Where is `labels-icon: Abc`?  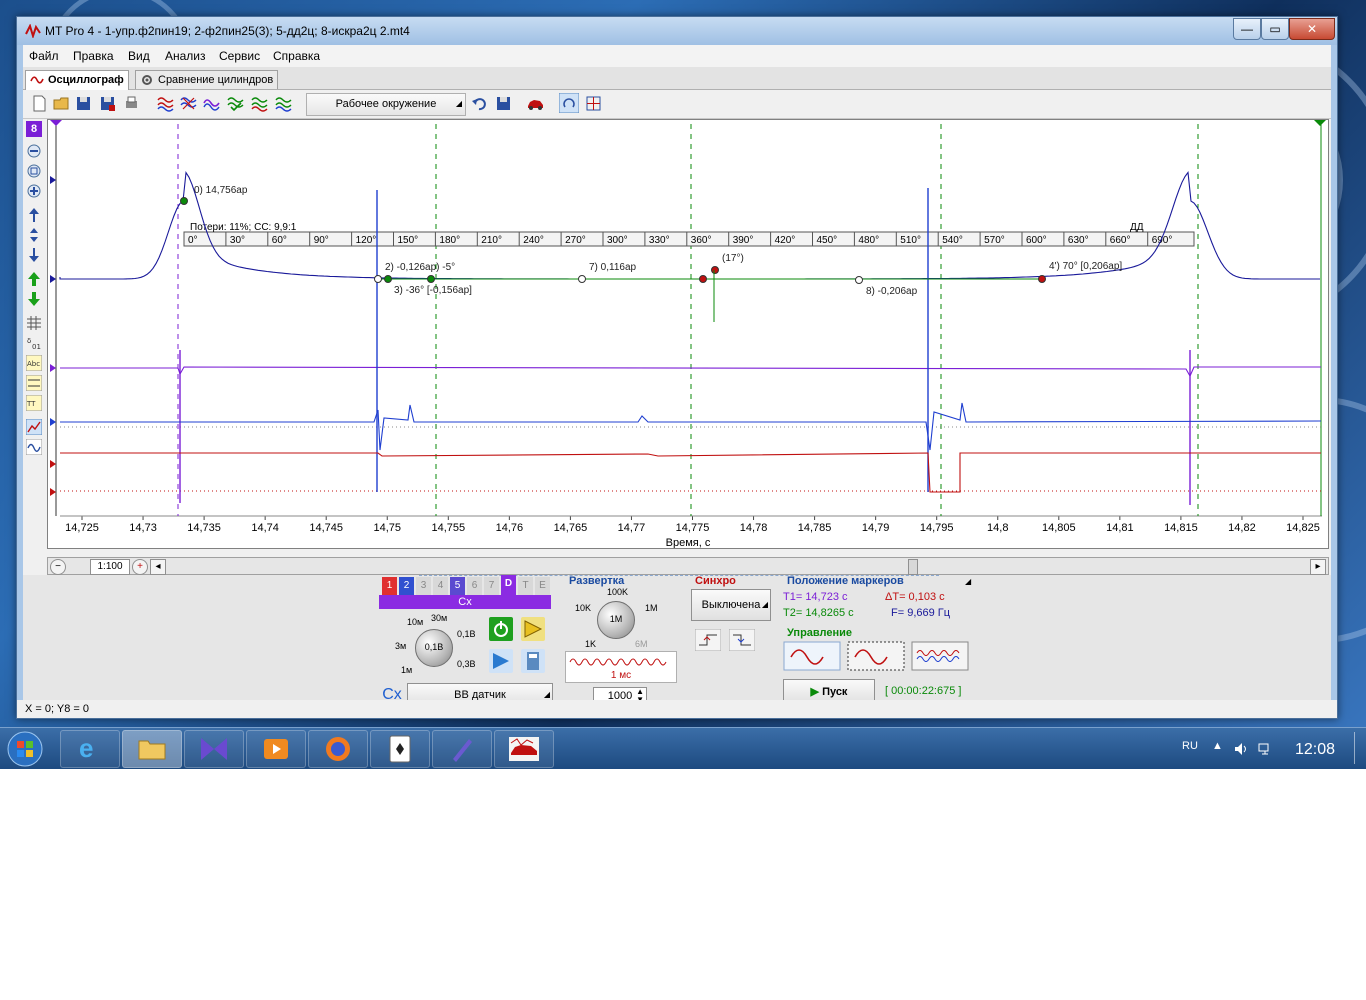
labels-icon: Abc is located at coordinates (34, 363).